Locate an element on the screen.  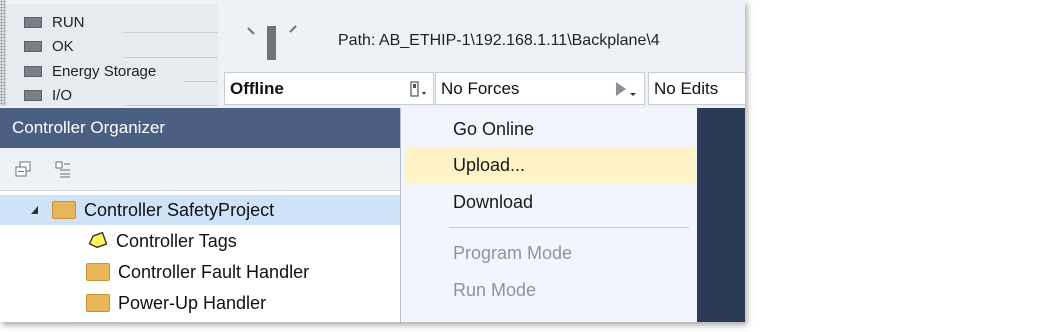
edits-status: No Edits is located at coordinates (696, 88).